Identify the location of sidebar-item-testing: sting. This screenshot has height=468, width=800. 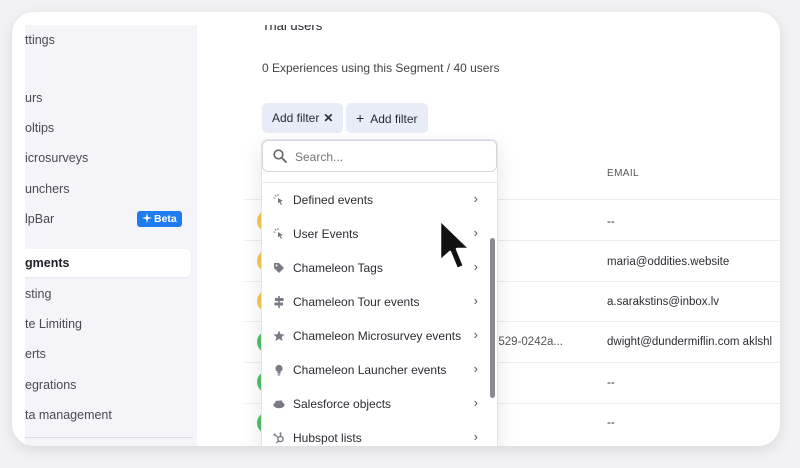
(38, 294).